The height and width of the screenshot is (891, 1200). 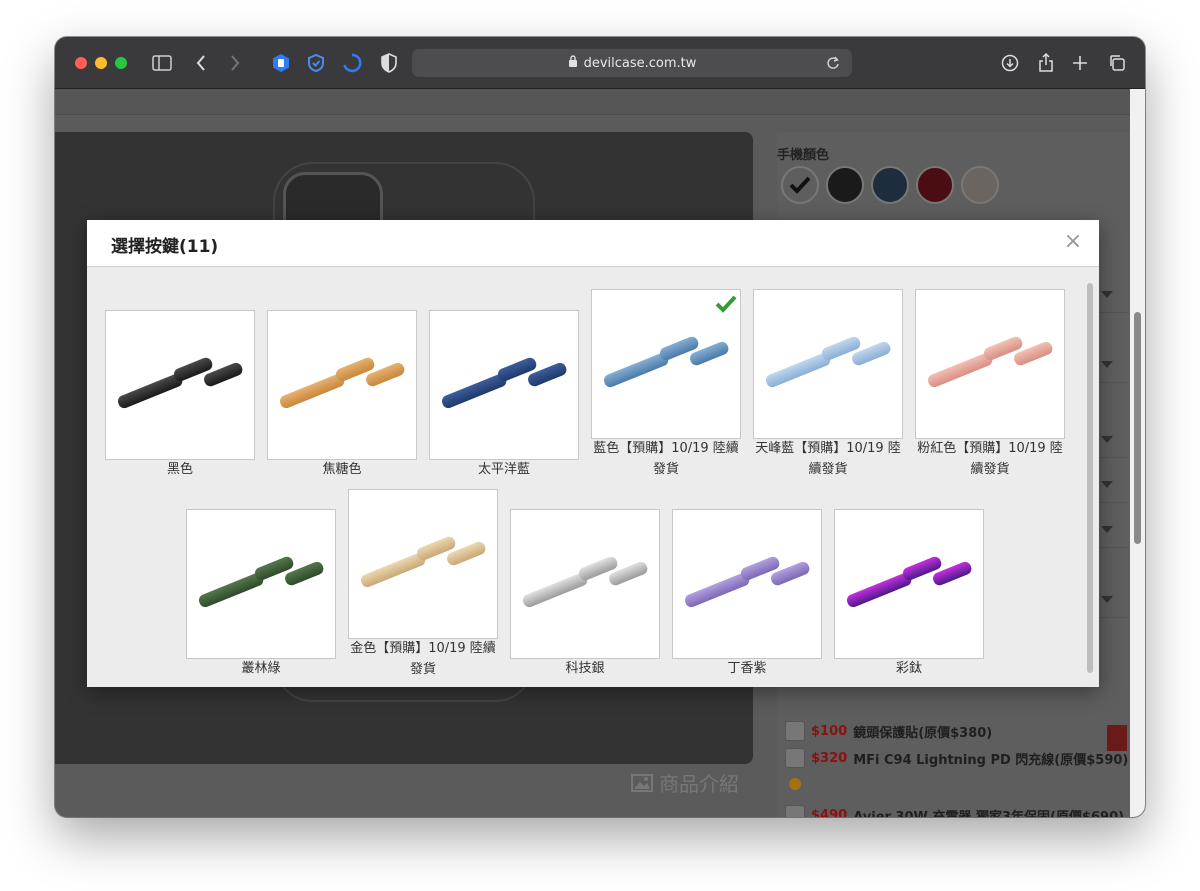 I want to click on addon-name: Avier 30W 充電器 獨家3年保固(原價$690), so click(x=989, y=813).